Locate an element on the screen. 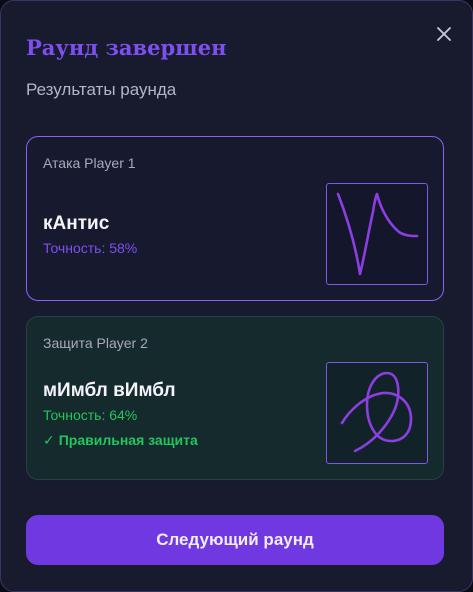 The width and height of the screenshot is (473, 592). defense-accuracy: Точность: 64% is located at coordinates (90, 415).